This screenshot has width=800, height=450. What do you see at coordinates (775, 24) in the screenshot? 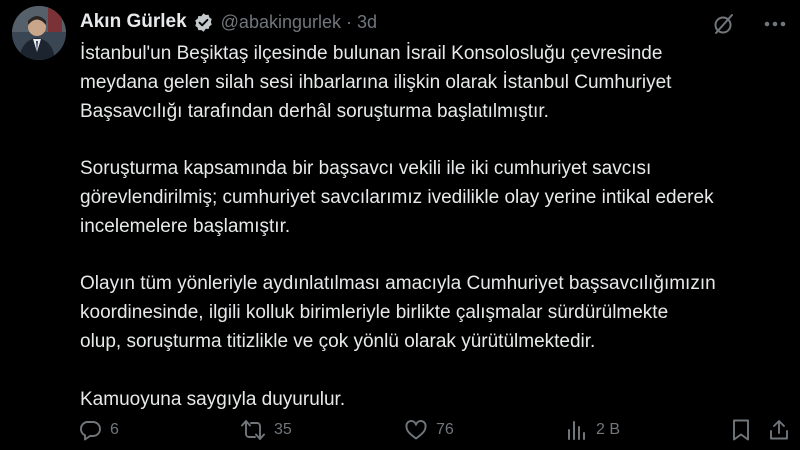
I see `more-dots-icon` at bounding box center [775, 24].